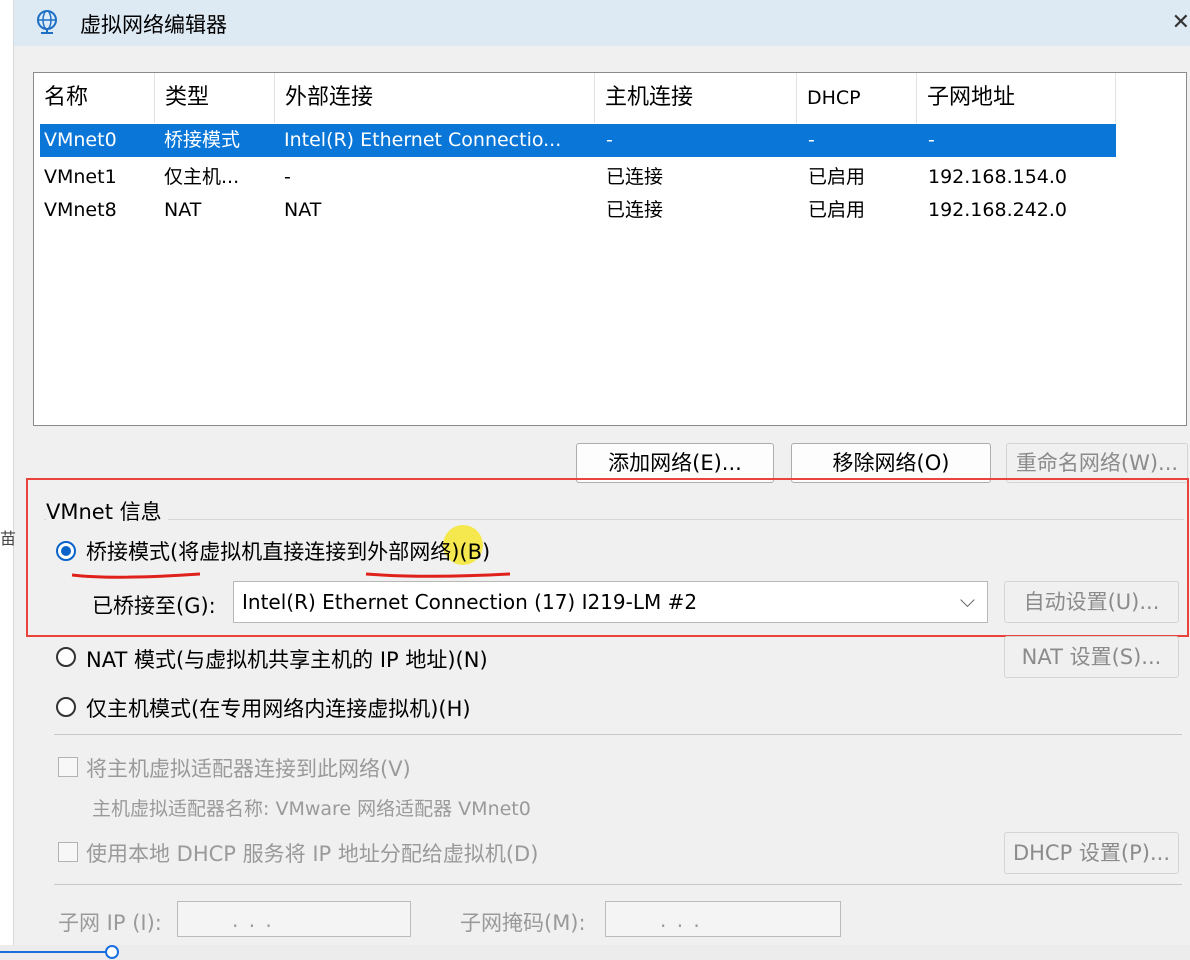  What do you see at coordinates (248, 768) in the screenshot?
I see `connect-adapter-label: 将主机虚拟适配器连接到此网络(V)` at bounding box center [248, 768].